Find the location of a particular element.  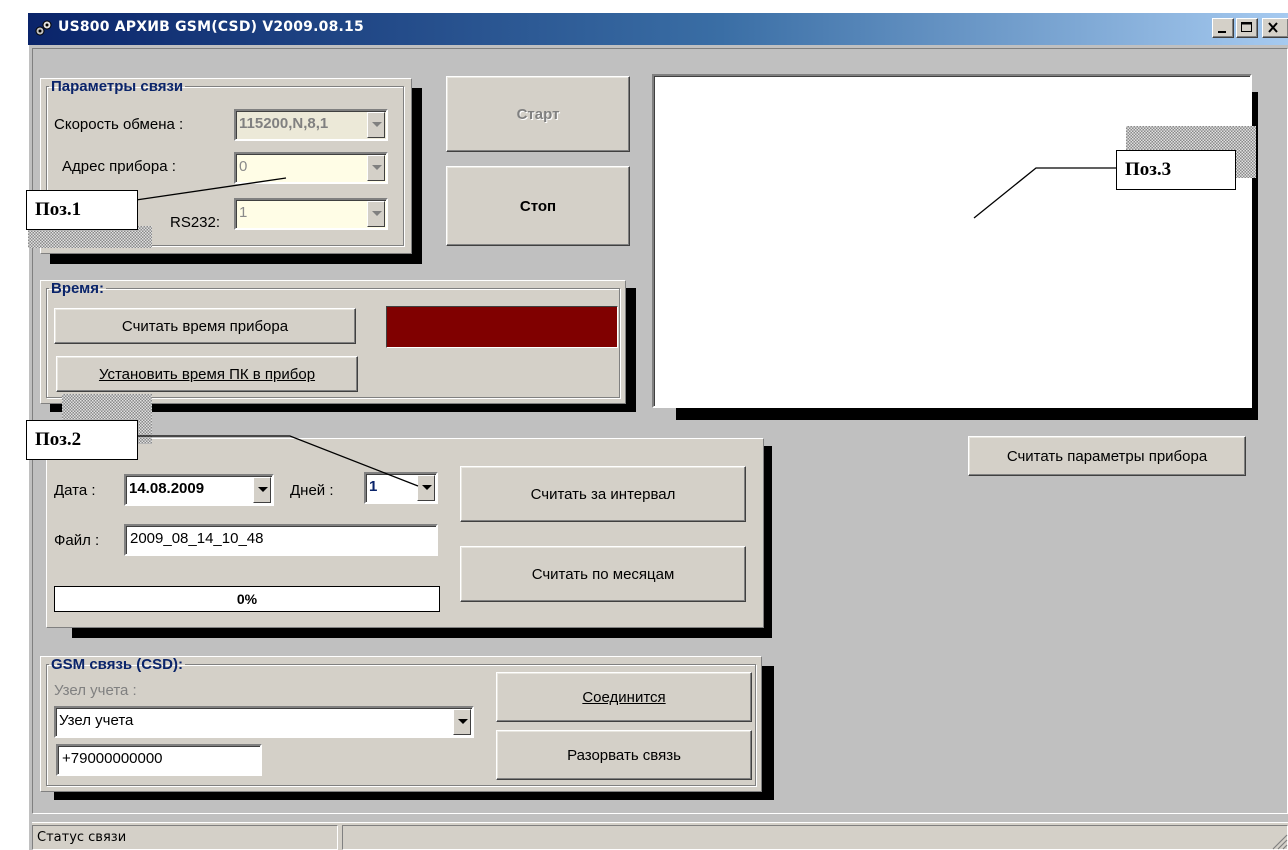

status-text: Статус связи is located at coordinates (82, 837).